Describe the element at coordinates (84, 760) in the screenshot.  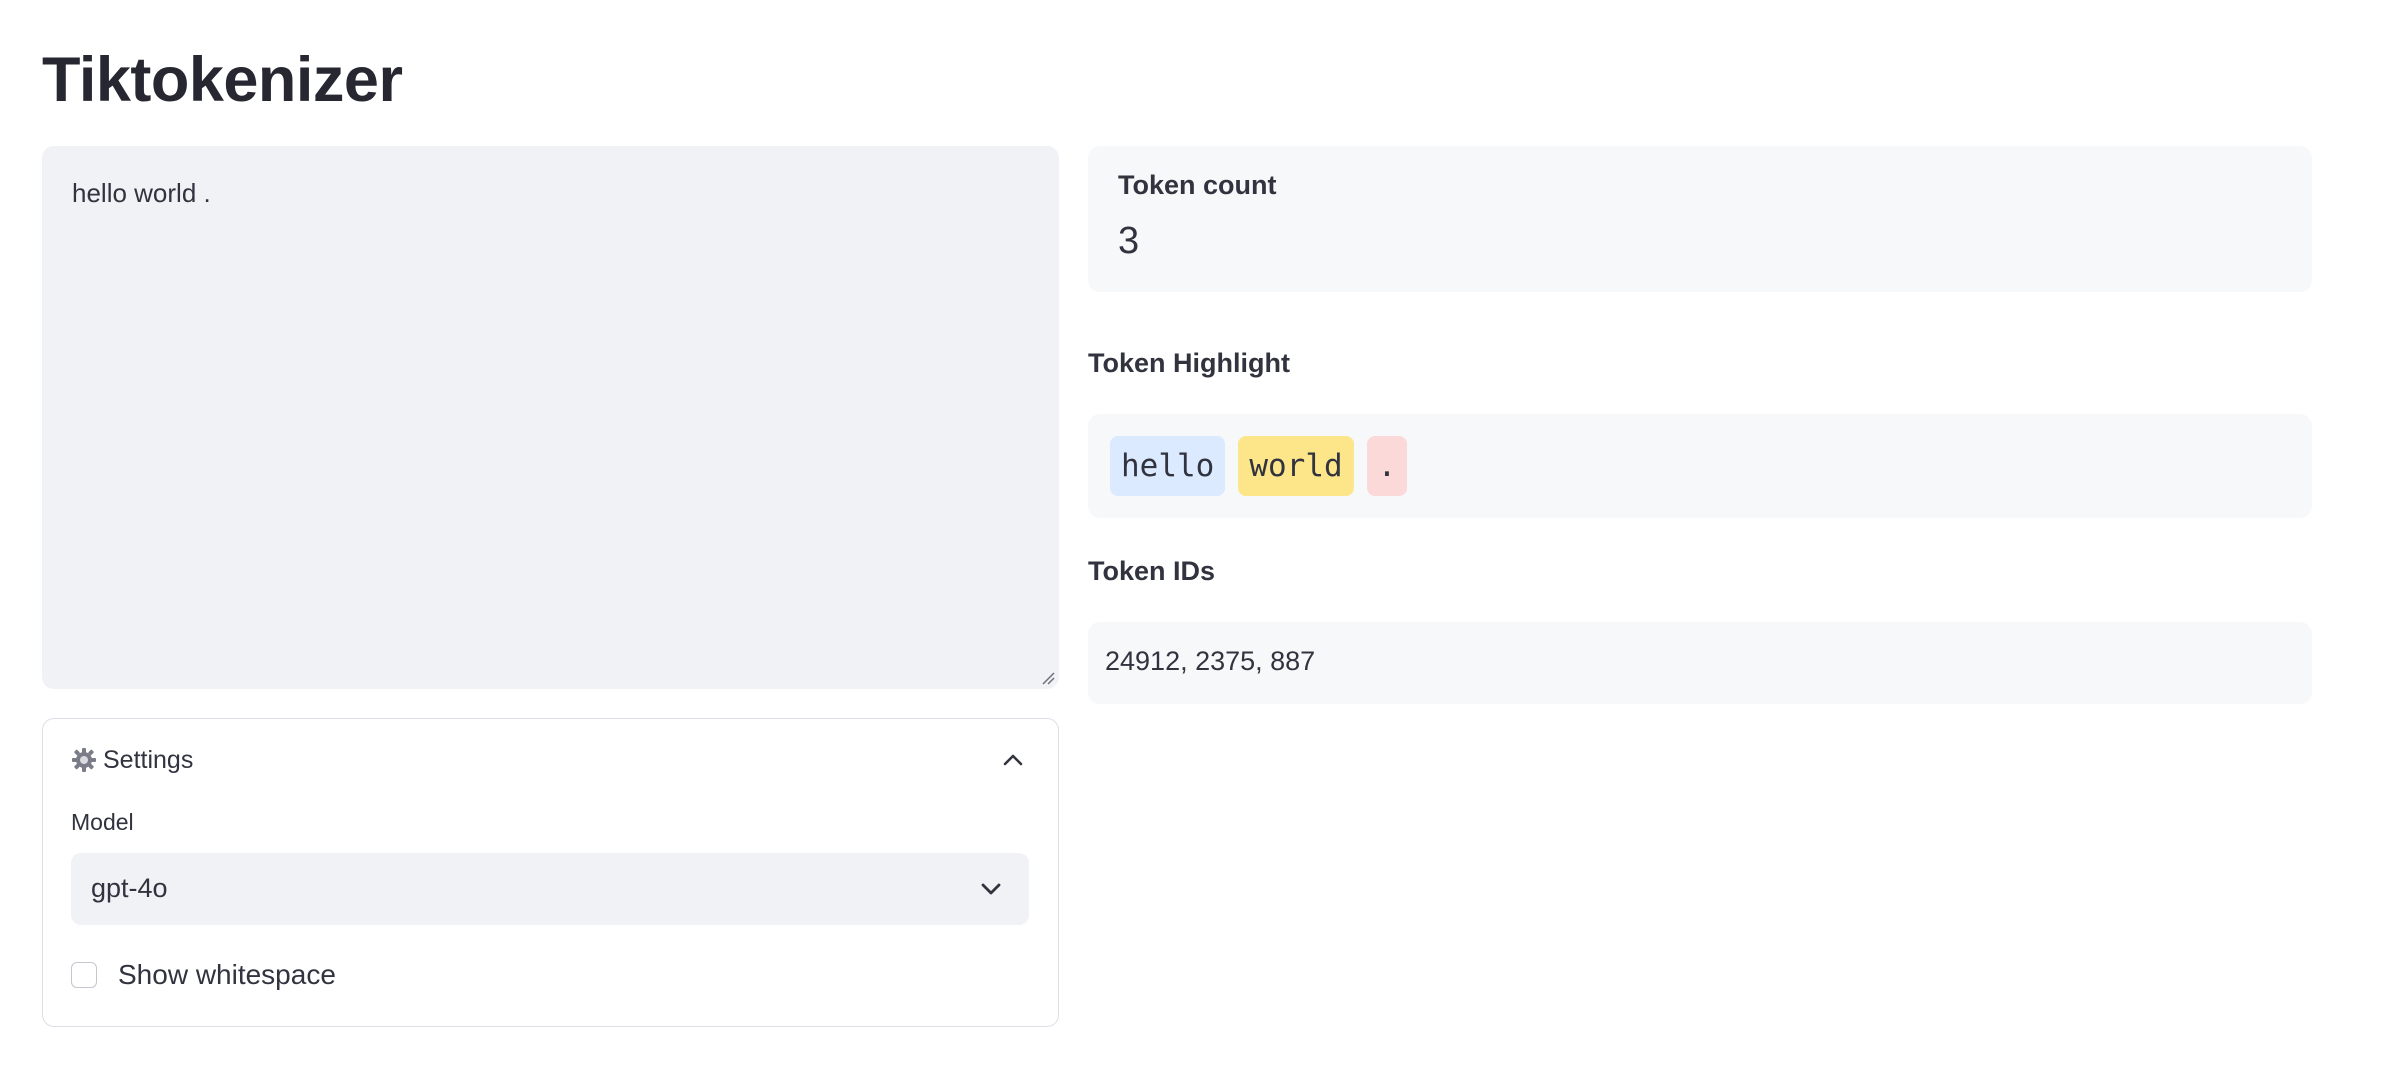
I see `gear-icon` at that location.